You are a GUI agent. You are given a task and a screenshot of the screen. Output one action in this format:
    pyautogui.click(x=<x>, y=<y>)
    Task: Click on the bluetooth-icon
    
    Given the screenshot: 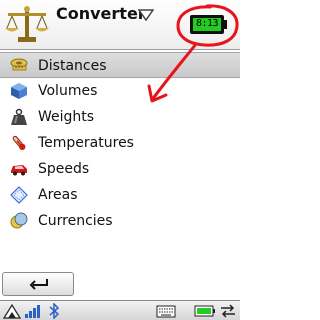 What is the action you would take?
    pyautogui.click(x=54, y=311)
    